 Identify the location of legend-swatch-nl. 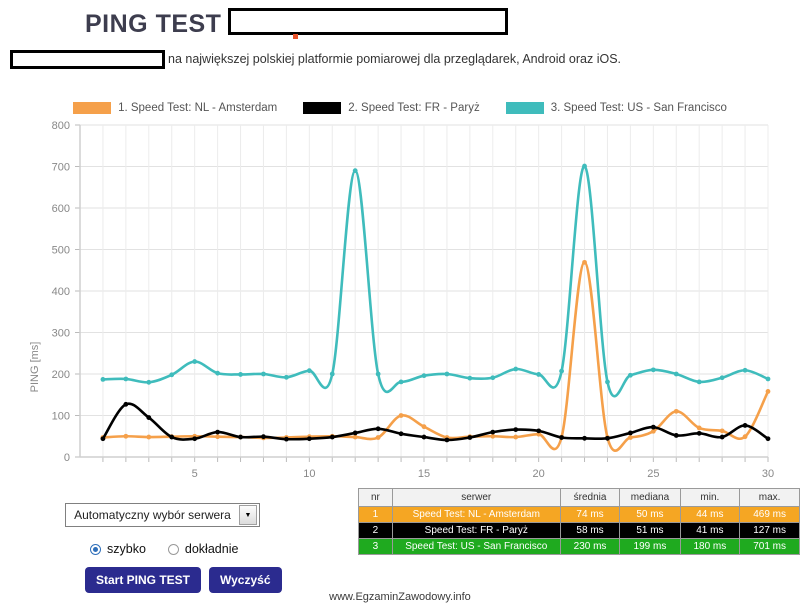
(92, 108).